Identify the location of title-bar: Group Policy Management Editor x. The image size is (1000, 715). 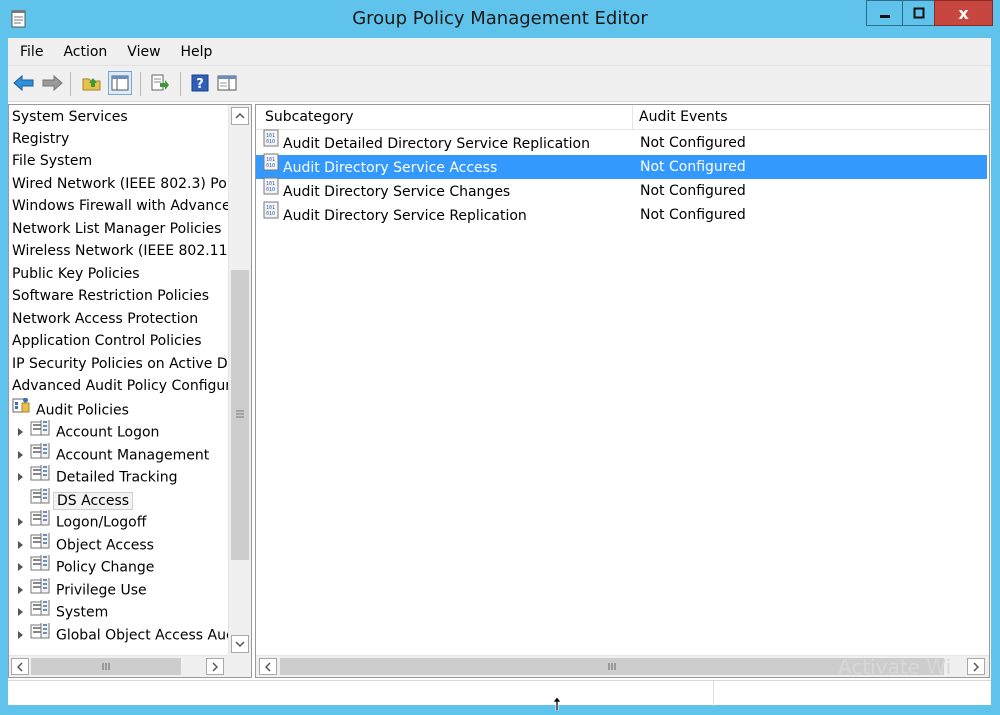
(500, 19).